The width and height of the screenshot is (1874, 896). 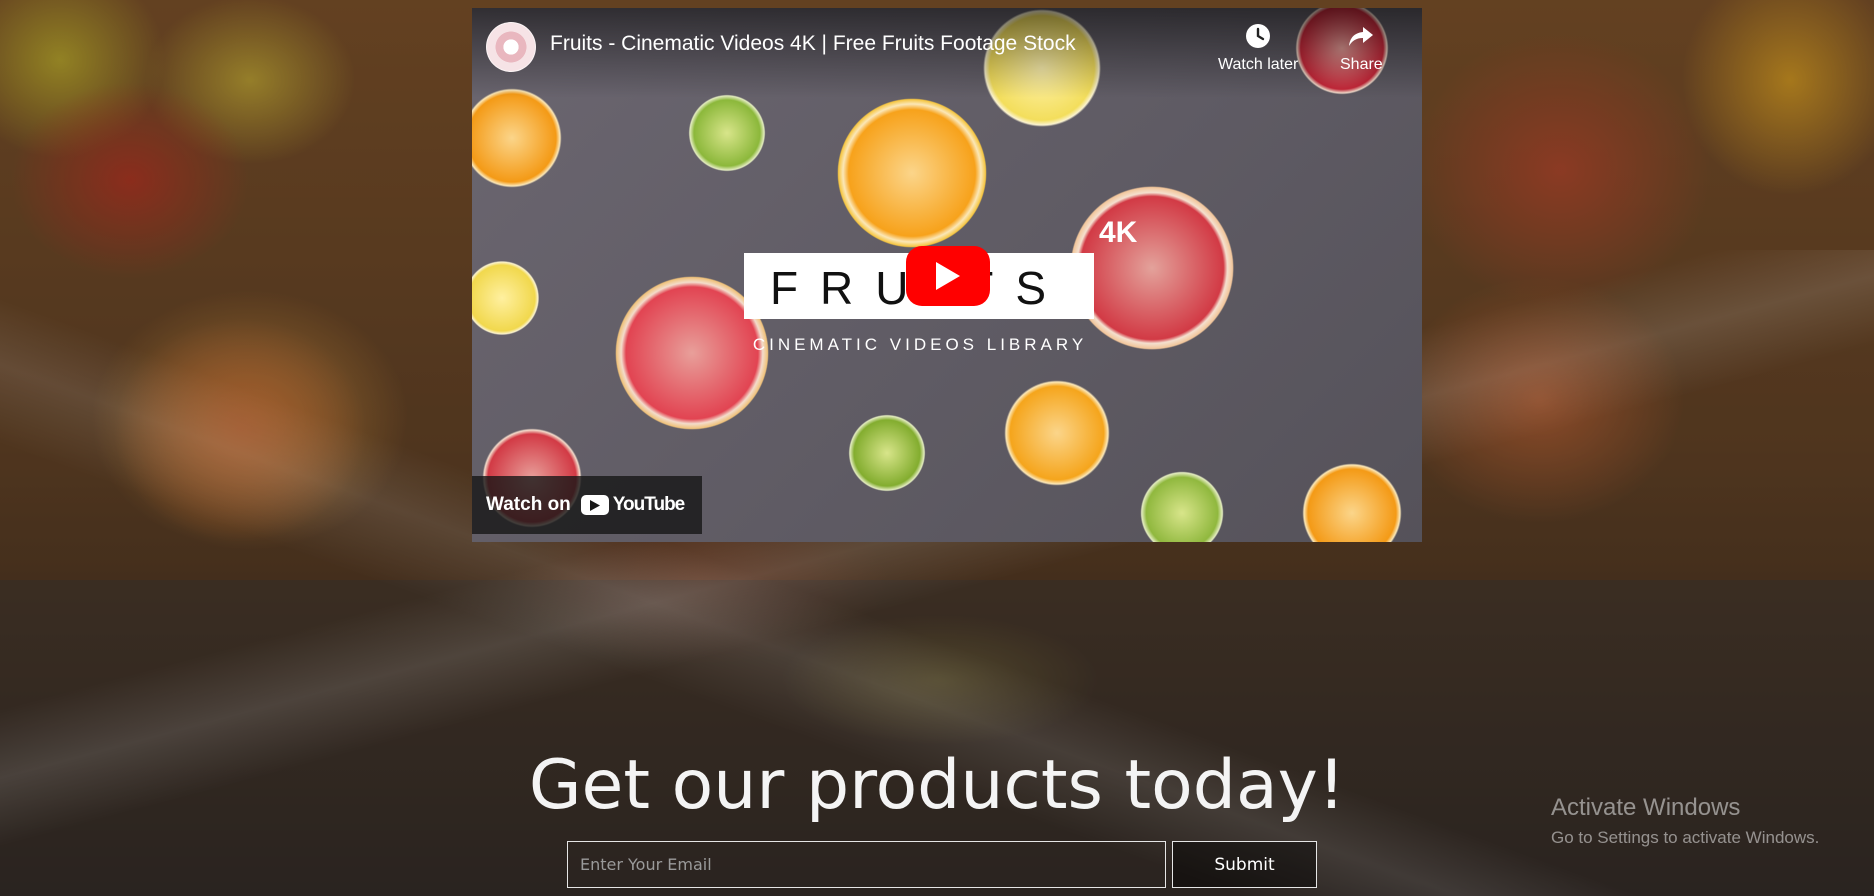 What do you see at coordinates (1258, 64) in the screenshot?
I see `watch-later-label: Watch later` at bounding box center [1258, 64].